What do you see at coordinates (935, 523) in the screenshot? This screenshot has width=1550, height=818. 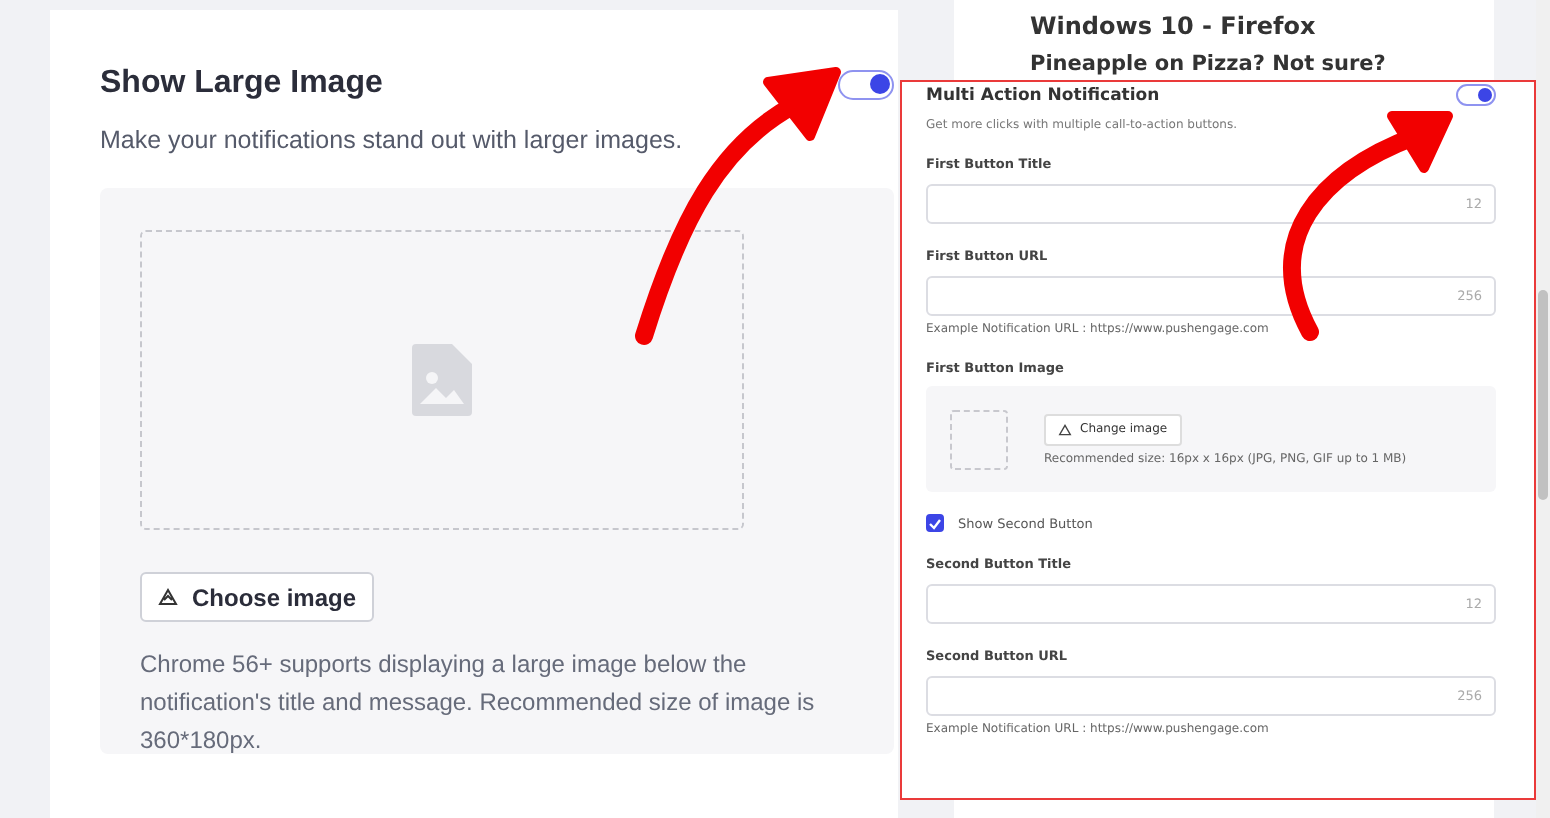 I see `checkbox` at bounding box center [935, 523].